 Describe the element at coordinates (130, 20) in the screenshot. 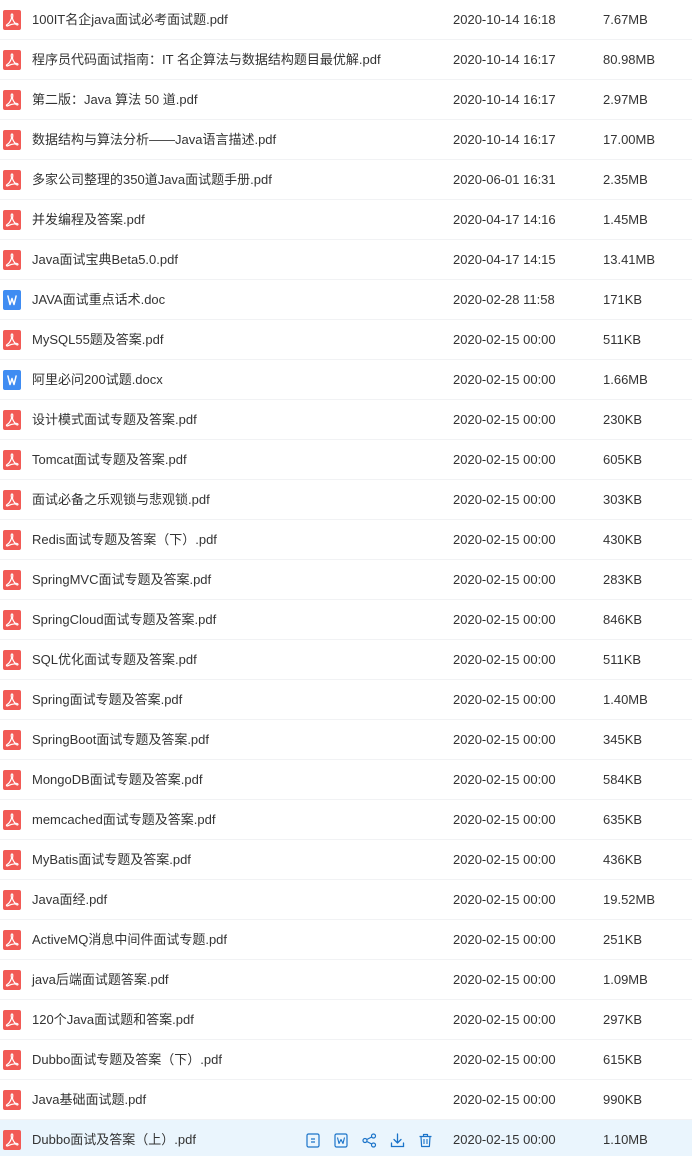

I see `file-name-link: 100IT名企java面试必考面试题.pdf` at that location.